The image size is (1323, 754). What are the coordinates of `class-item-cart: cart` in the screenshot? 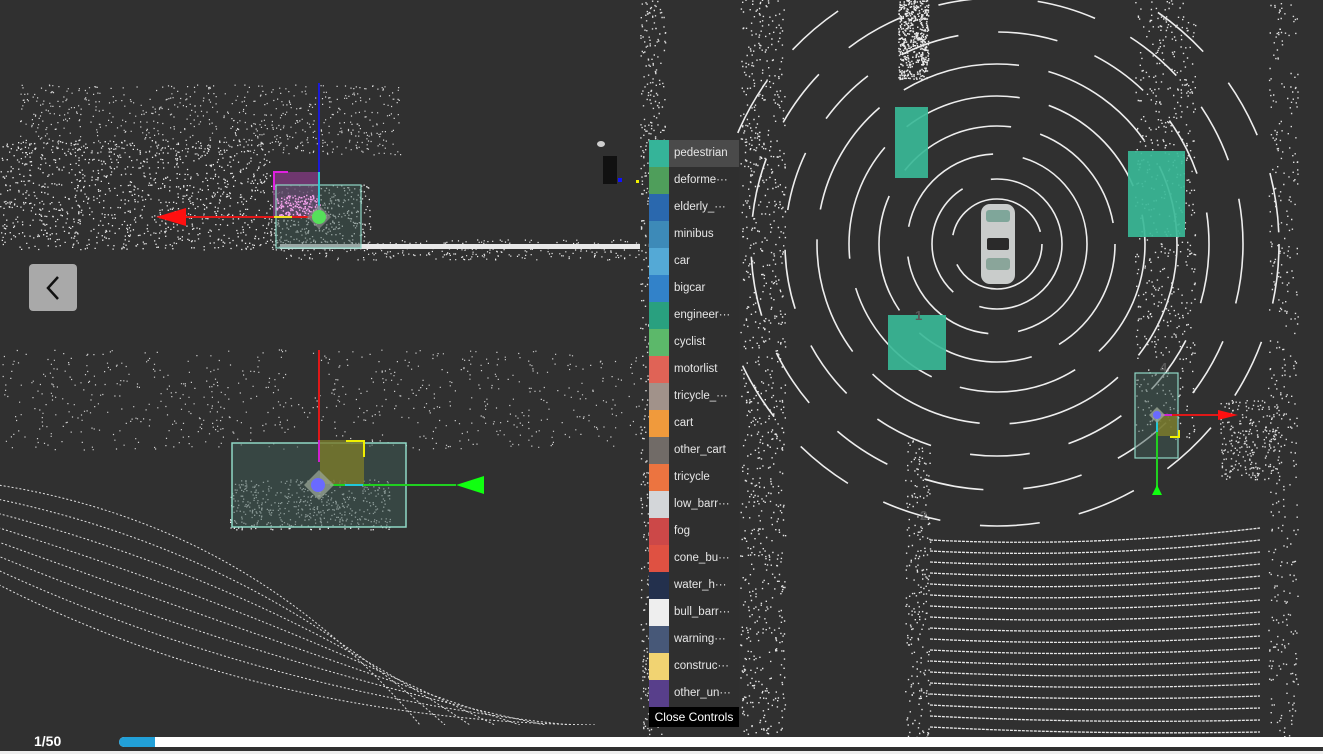 It's located at (694, 423).